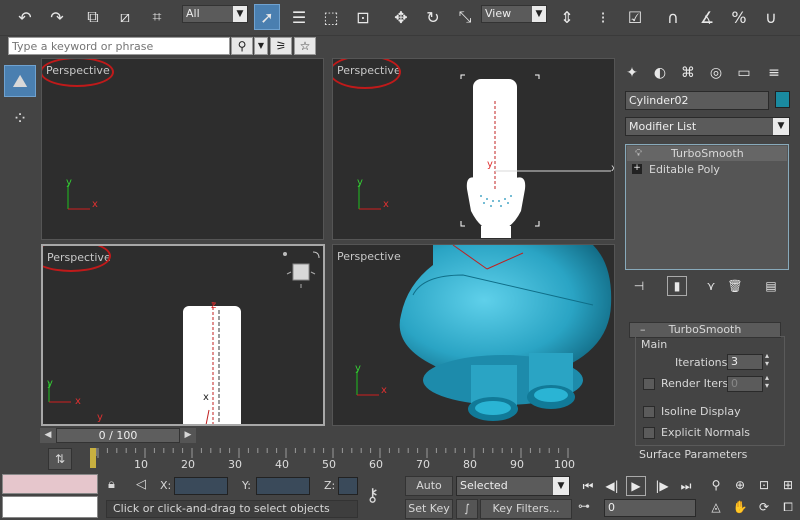 The height and width of the screenshot is (520, 800). I want to click on zoom-icon: ⚲, so click(716, 485).